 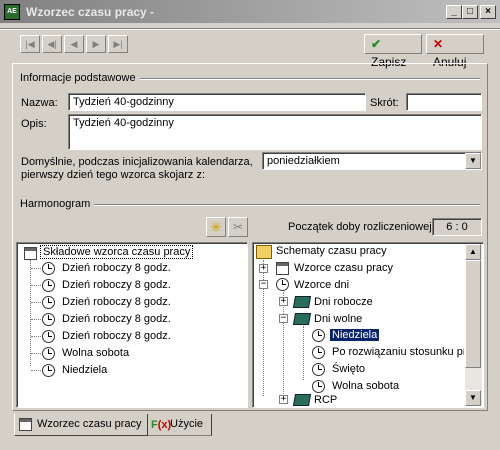 What do you see at coordinates (250, 29) in the screenshot?
I see `toolbar-divider-light` at bounding box center [250, 29].